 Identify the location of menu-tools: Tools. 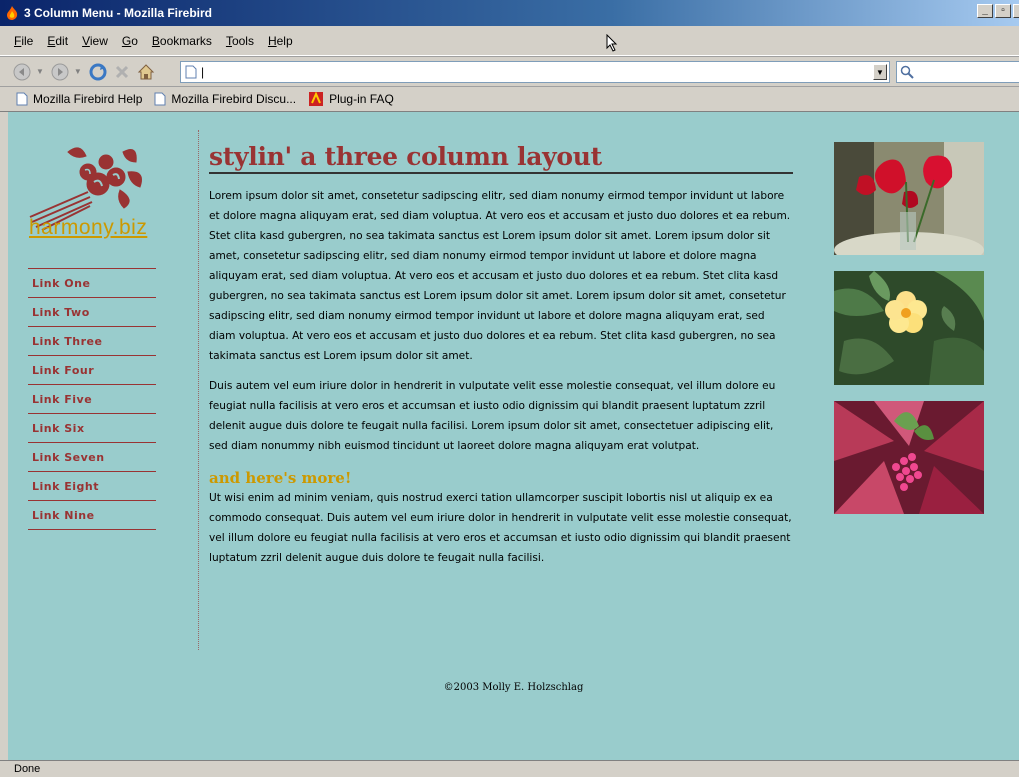
(240, 41).